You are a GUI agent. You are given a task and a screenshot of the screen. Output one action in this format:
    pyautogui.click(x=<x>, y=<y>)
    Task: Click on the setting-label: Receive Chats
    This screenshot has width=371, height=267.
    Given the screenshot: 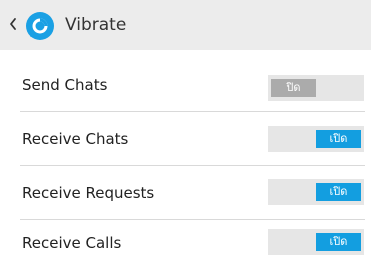 What is the action you would take?
    pyautogui.click(x=75, y=139)
    